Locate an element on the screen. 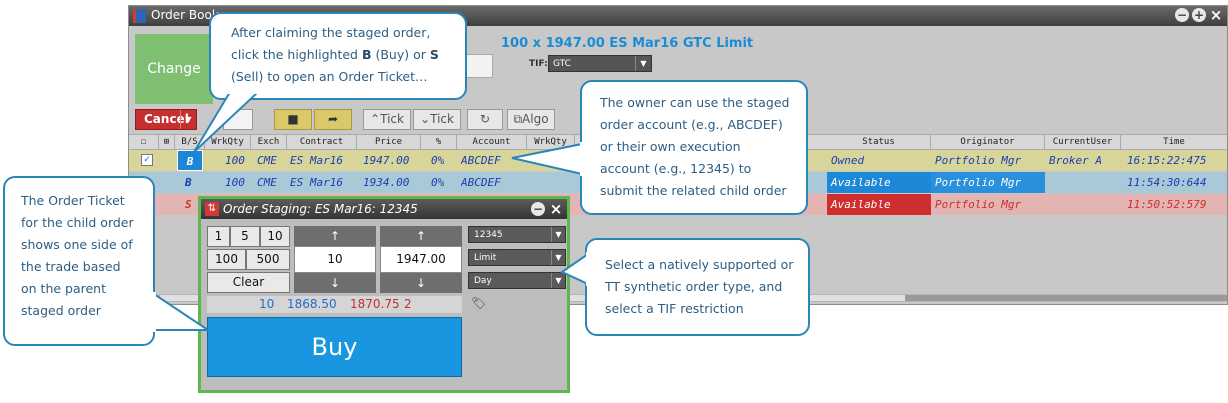  price-stepper: ↑ 1947.00 ↓ is located at coordinates (421, 259).